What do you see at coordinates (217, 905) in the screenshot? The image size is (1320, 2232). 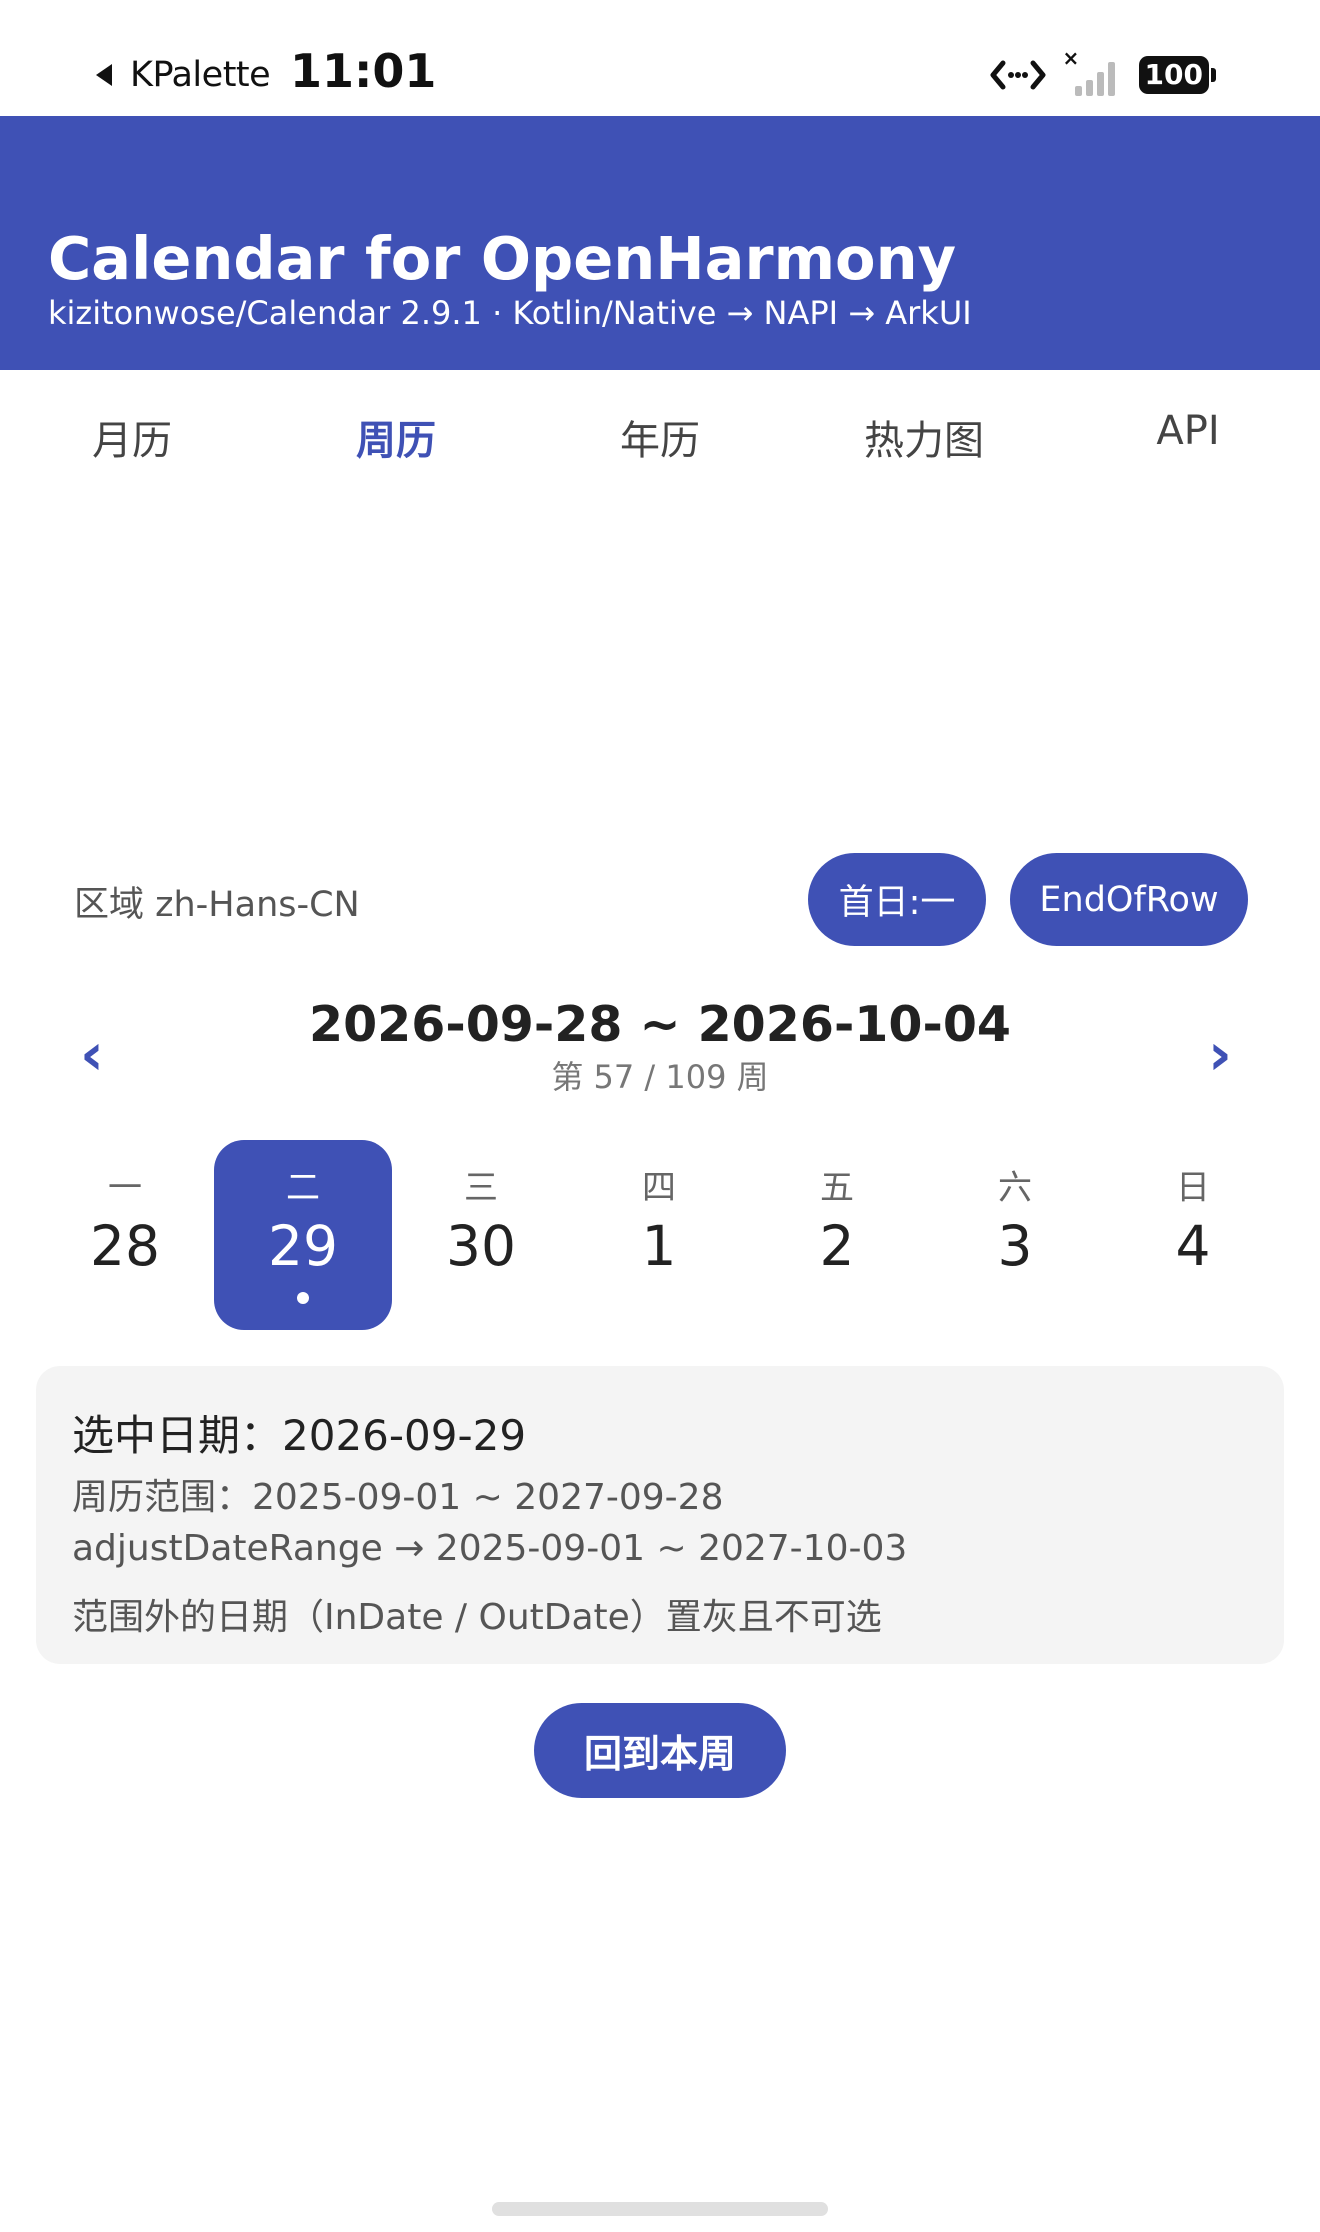 I see `locale-label: 区域 zh-Hans-CN` at bounding box center [217, 905].